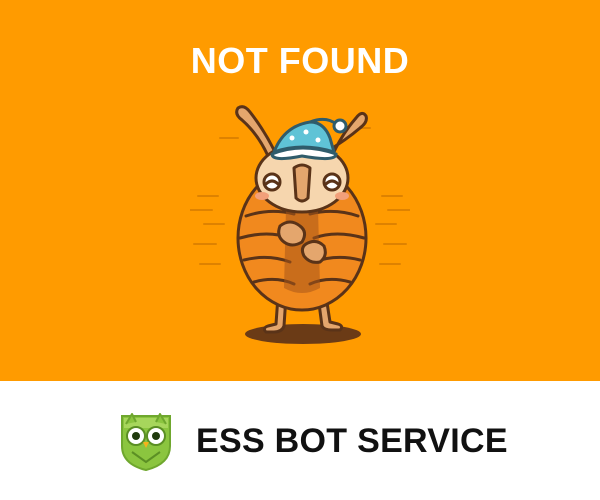 This screenshot has height=500, width=600. I want to click on owl-shield-icon, so click(146, 442).